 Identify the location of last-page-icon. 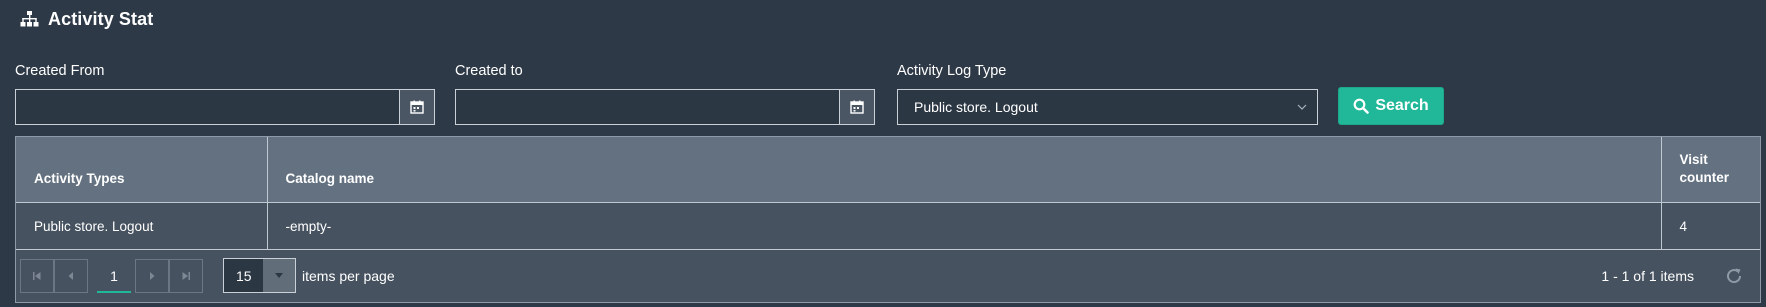
(186, 276).